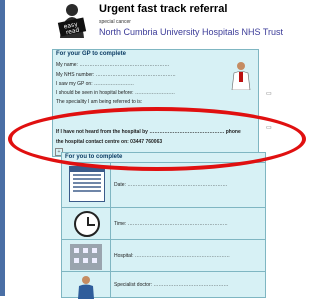 This screenshot has width=320, height=299. Describe the element at coordinates (115, 22) in the screenshot. I see `subtitle-small: special cancer` at that location.